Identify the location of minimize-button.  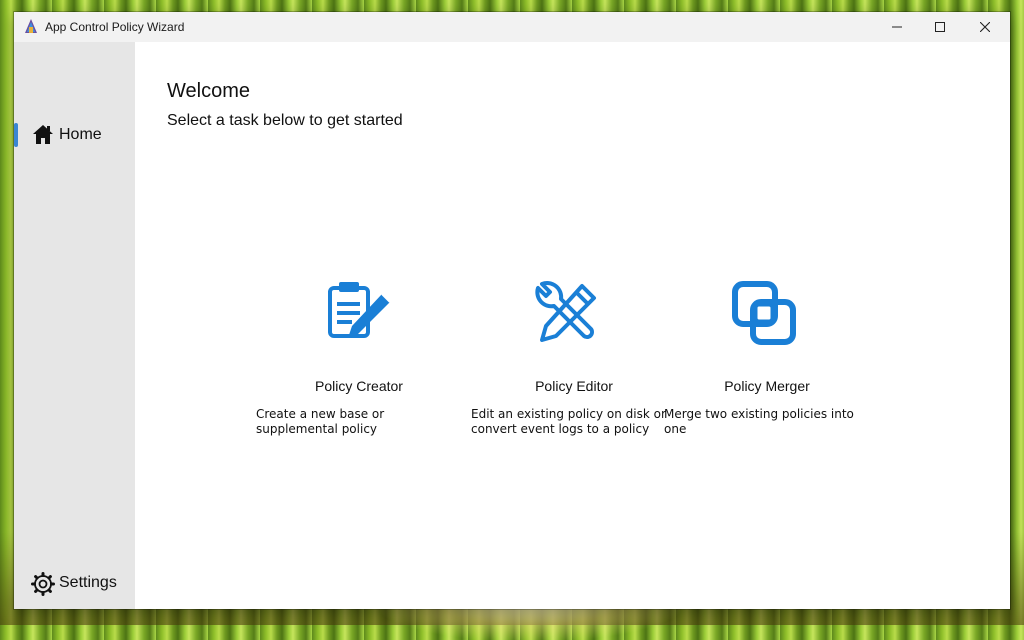
(897, 27).